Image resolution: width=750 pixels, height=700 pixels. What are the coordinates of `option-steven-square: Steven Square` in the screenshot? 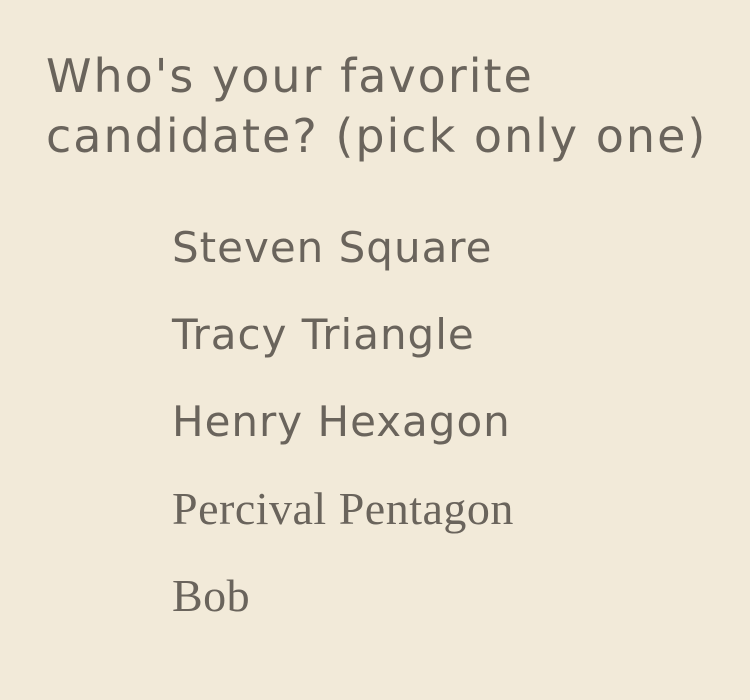 It's located at (343, 259).